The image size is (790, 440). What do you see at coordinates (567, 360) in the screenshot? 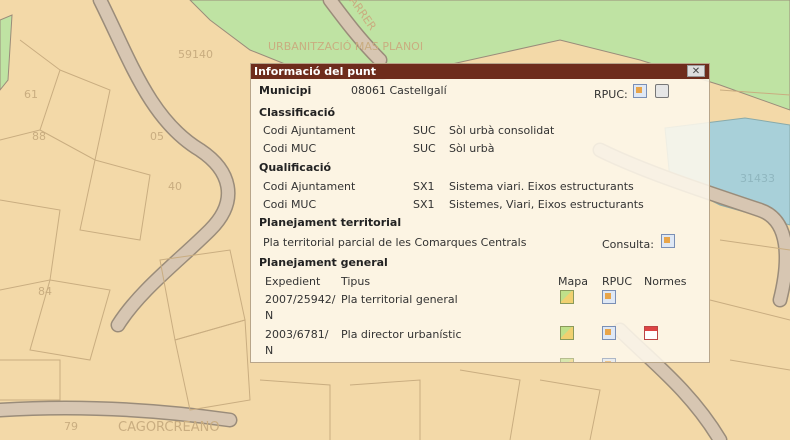
I see `row3-map-icon` at bounding box center [567, 360].